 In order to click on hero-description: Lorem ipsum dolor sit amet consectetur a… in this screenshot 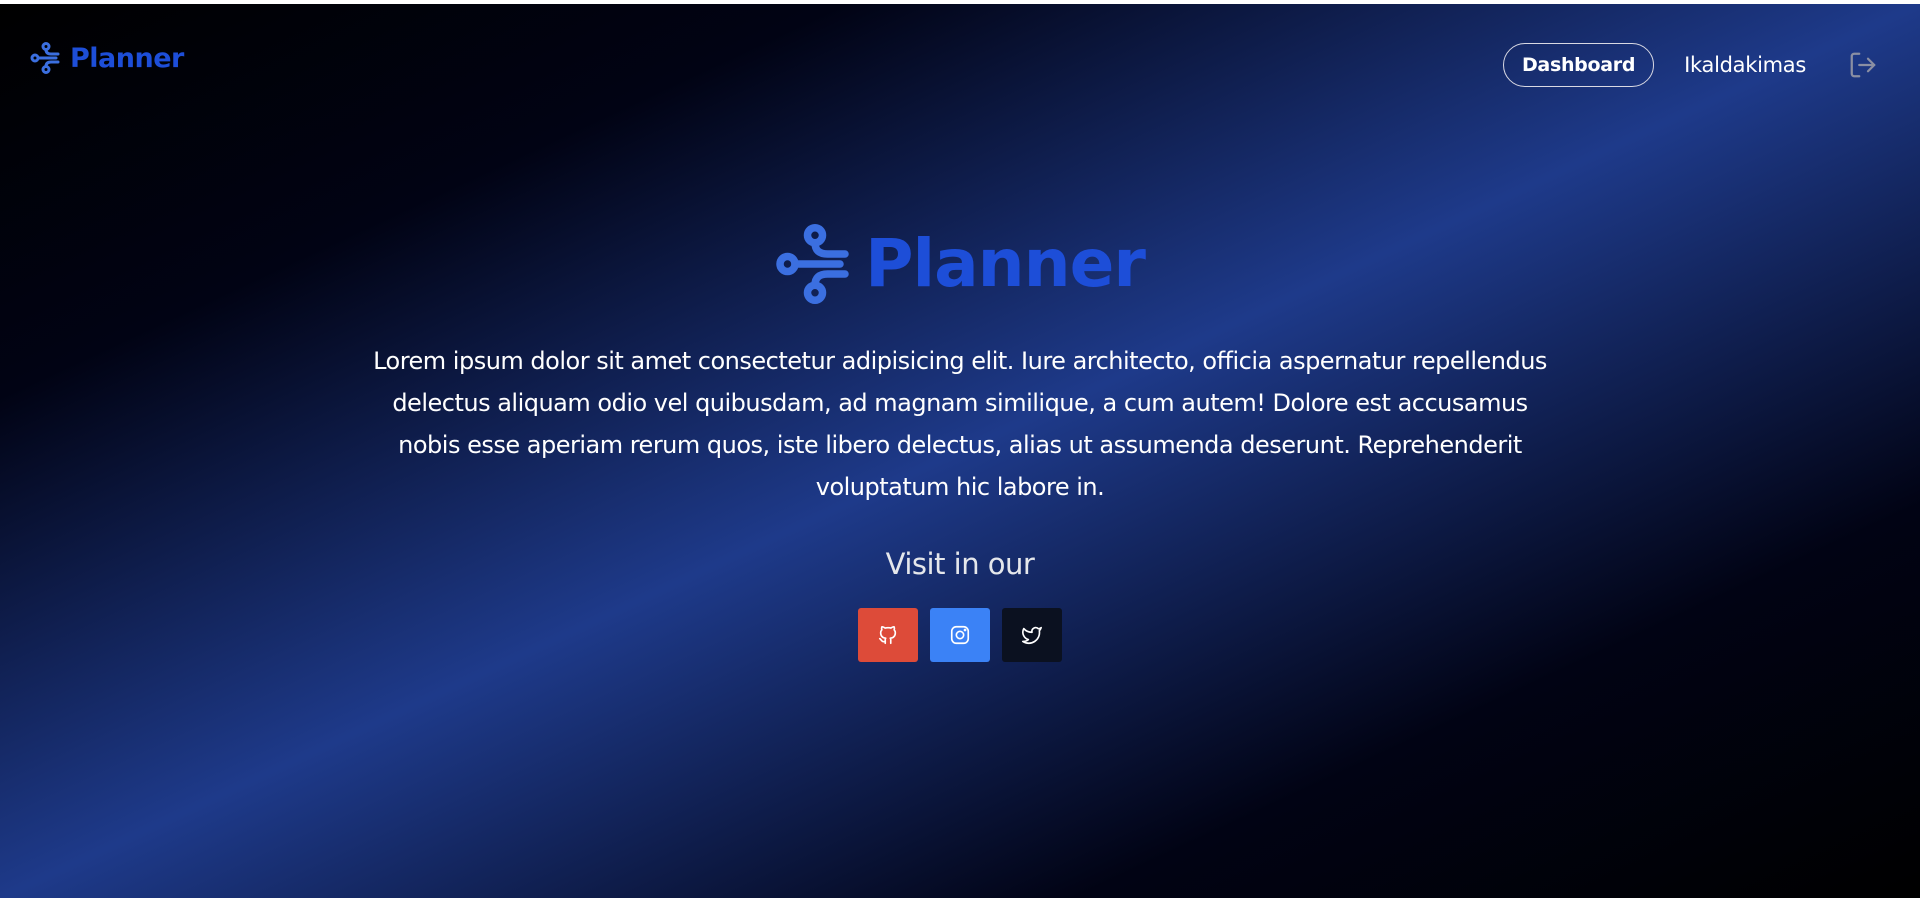, I will do `click(960, 424)`.